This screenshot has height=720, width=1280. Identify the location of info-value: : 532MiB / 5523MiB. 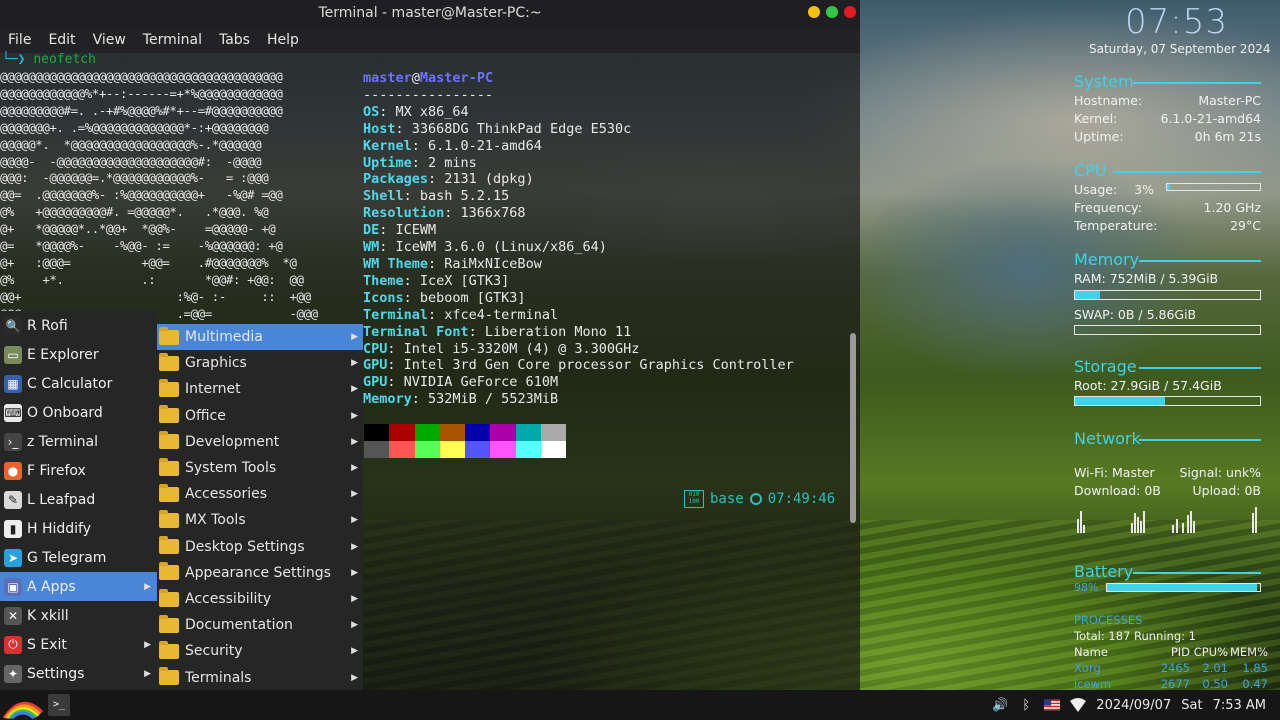
(485, 399).